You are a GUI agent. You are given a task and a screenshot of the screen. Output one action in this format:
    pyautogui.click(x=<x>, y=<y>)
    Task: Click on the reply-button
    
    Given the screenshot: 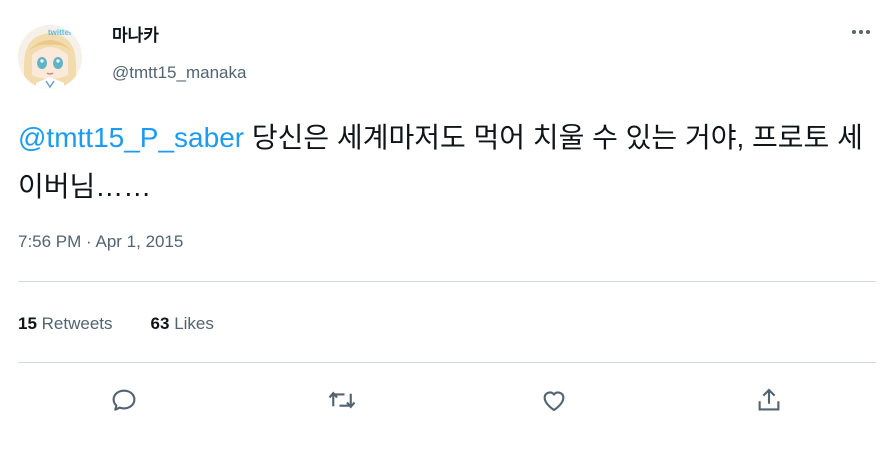 What is the action you would take?
    pyautogui.click(x=124, y=400)
    